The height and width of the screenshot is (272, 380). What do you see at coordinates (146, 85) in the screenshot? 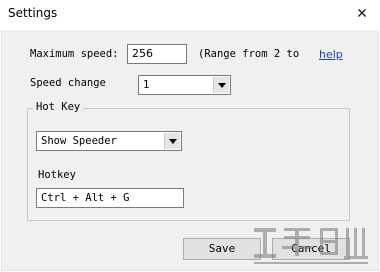
I see `speed-change-value: 1` at bounding box center [146, 85].